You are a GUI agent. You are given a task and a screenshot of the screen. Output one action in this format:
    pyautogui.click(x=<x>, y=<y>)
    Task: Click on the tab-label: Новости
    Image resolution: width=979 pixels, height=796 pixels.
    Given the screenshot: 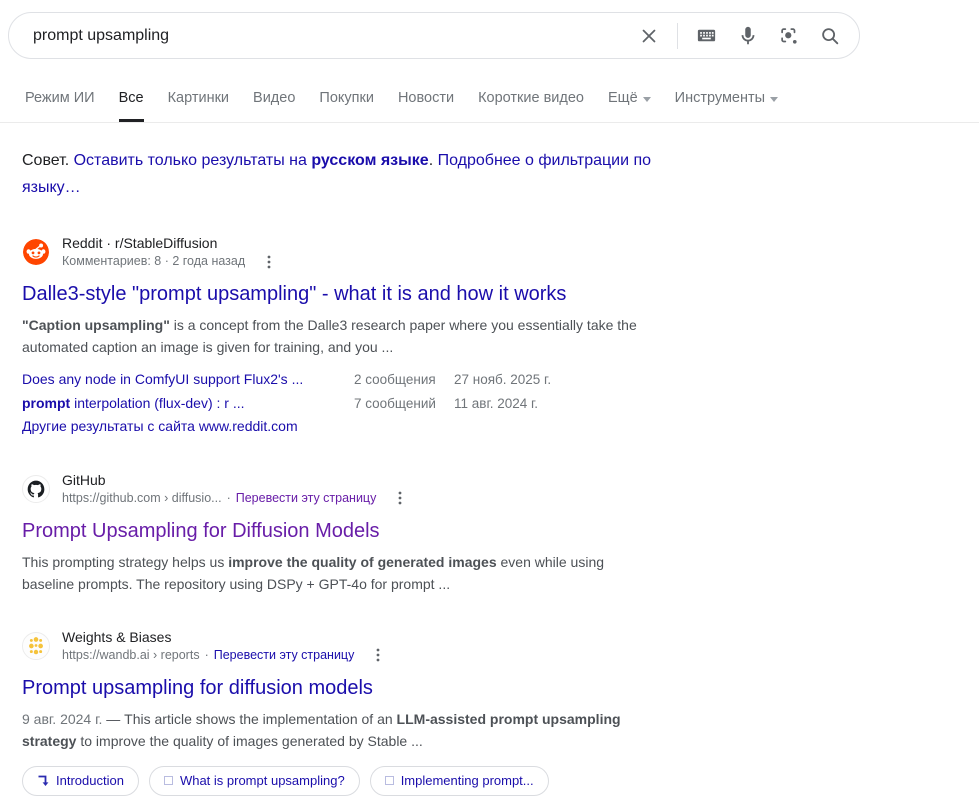 What is the action you would take?
    pyautogui.click(x=426, y=98)
    